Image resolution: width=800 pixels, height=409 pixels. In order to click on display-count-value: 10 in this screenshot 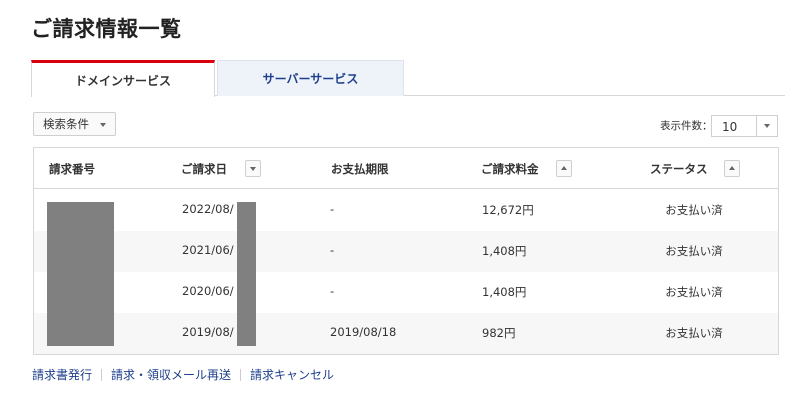, I will do `click(730, 127)`.